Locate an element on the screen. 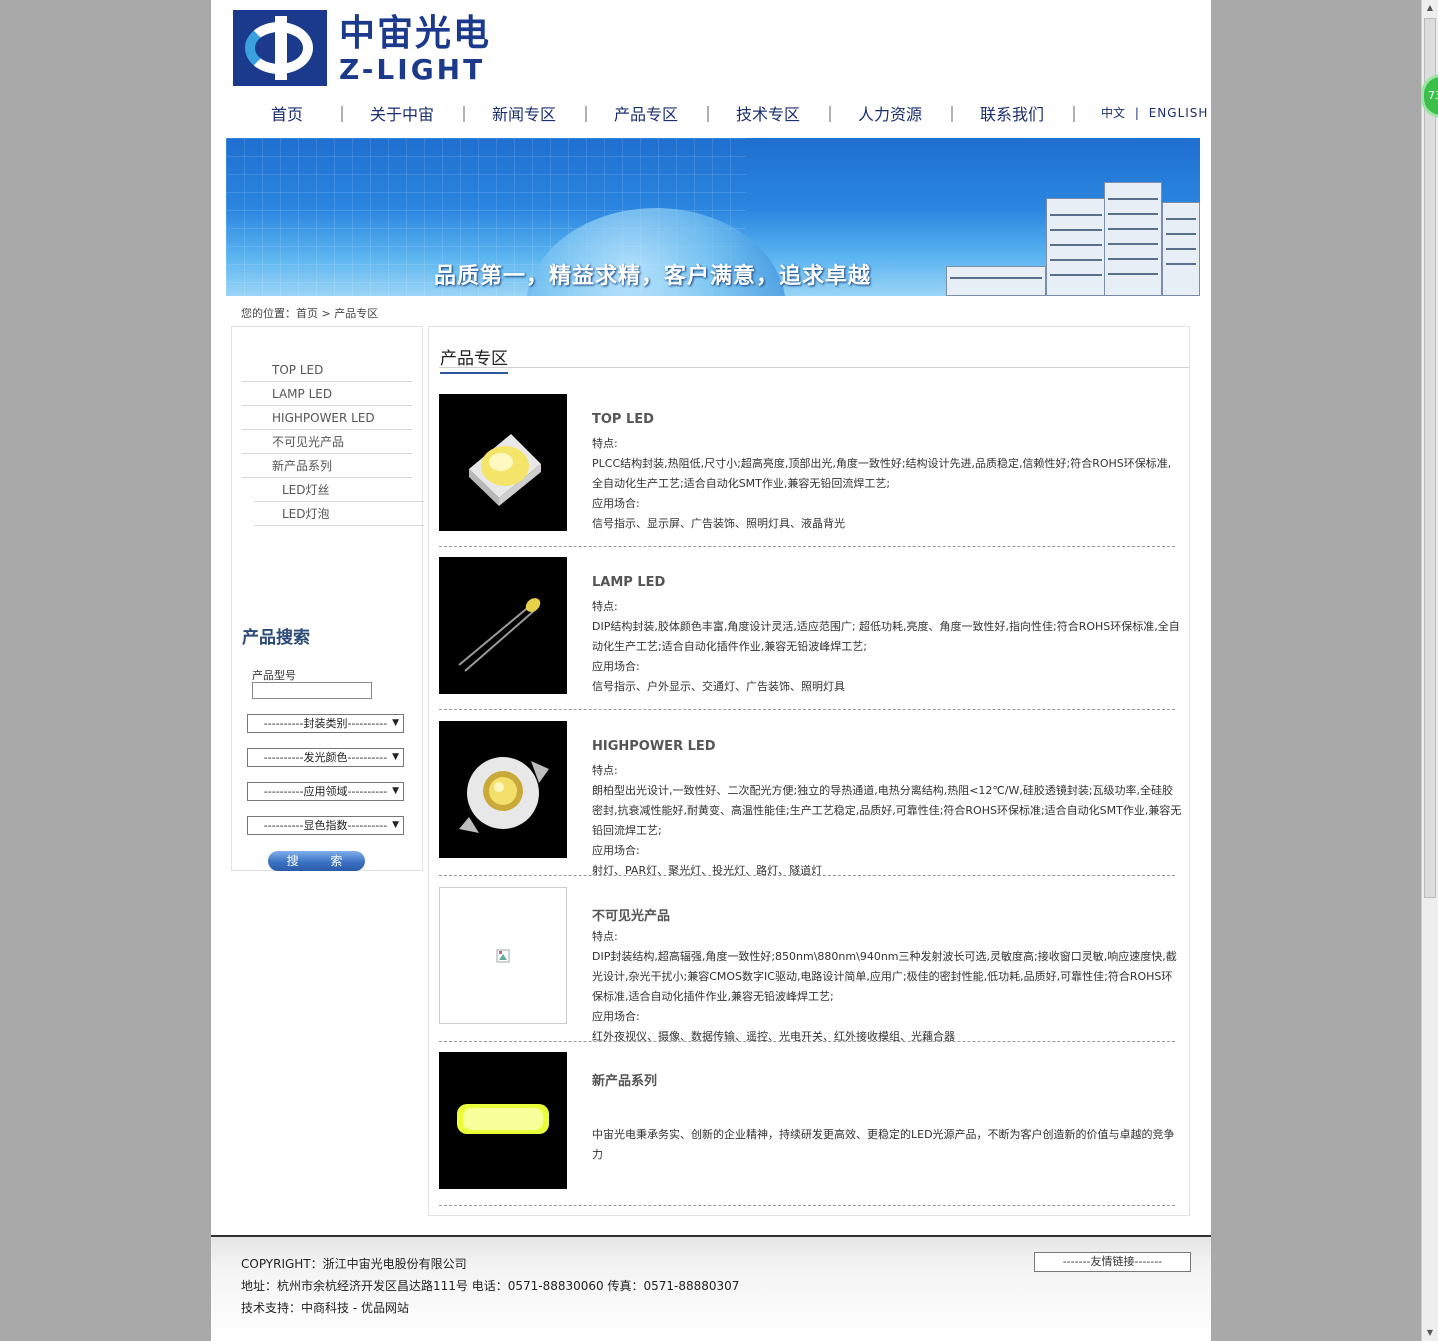  product-search-title: 产品搜索 is located at coordinates (276, 638).